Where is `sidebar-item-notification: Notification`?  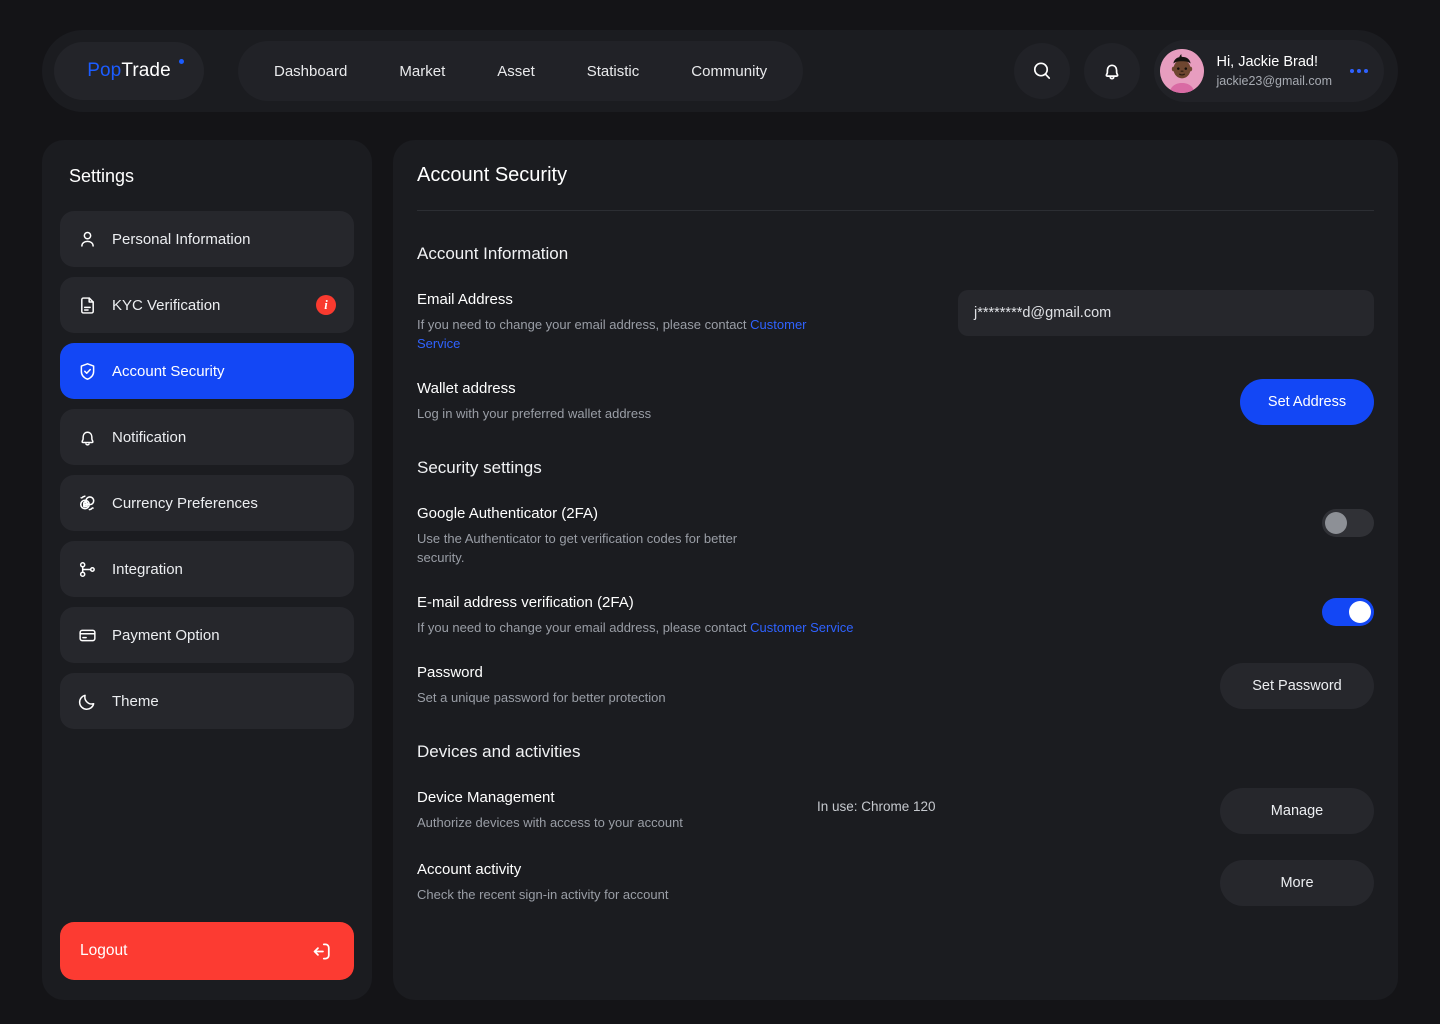 sidebar-item-notification: Notification is located at coordinates (207, 437).